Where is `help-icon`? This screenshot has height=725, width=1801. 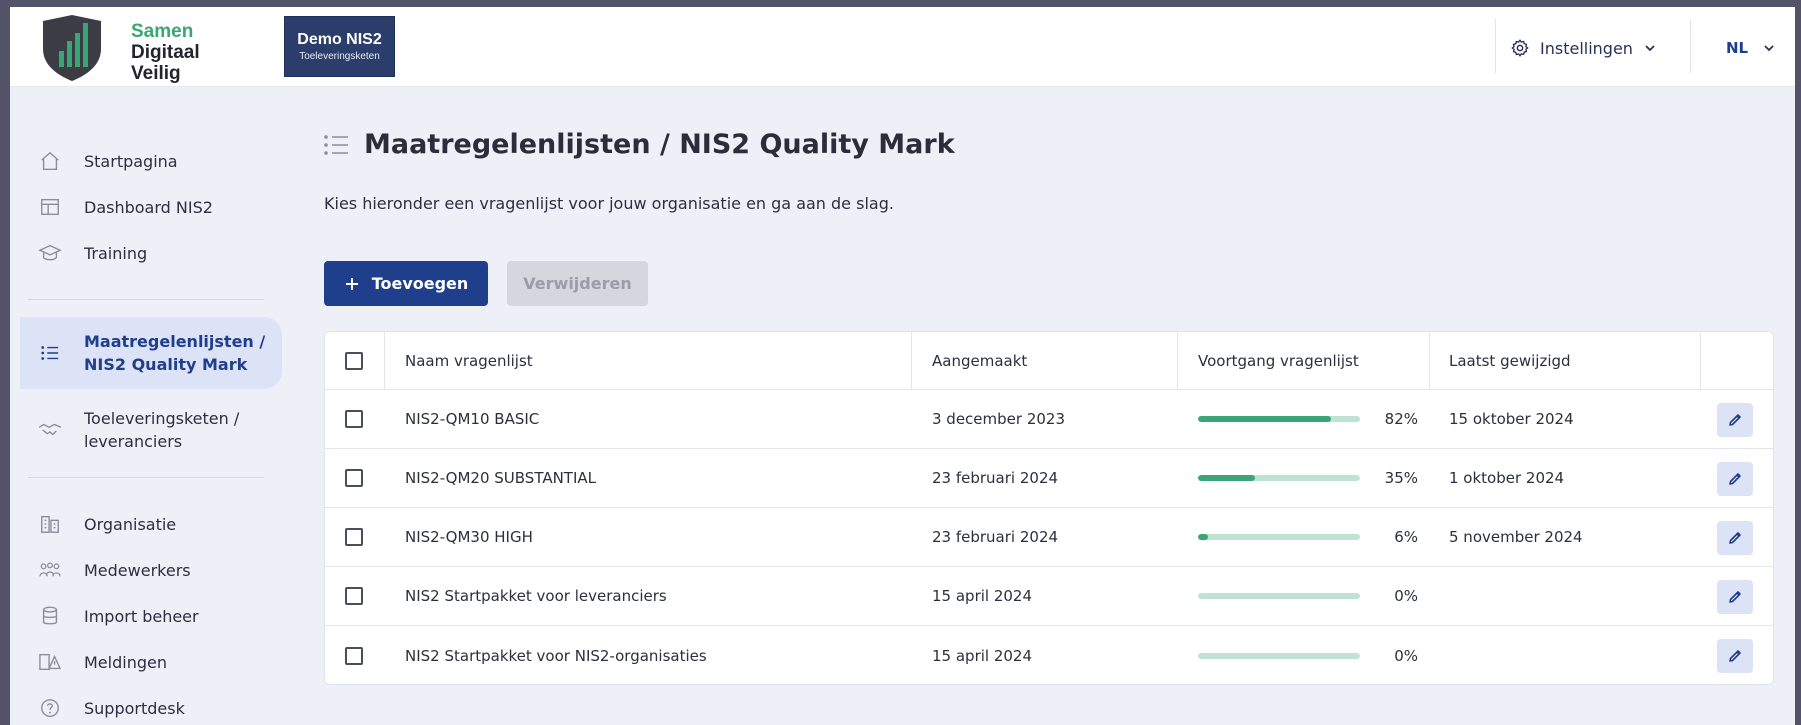 help-icon is located at coordinates (50, 708).